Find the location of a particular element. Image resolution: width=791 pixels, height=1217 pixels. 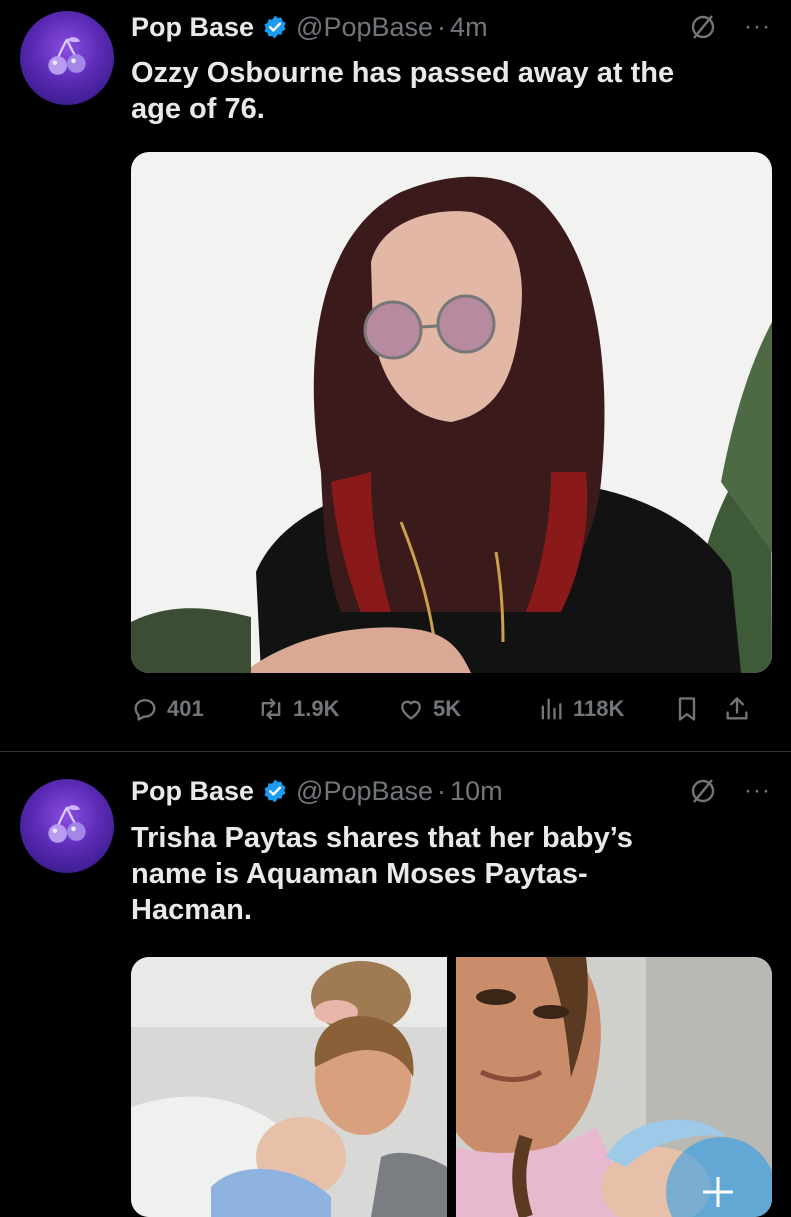

timestamp: 4m is located at coordinates (469, 27).